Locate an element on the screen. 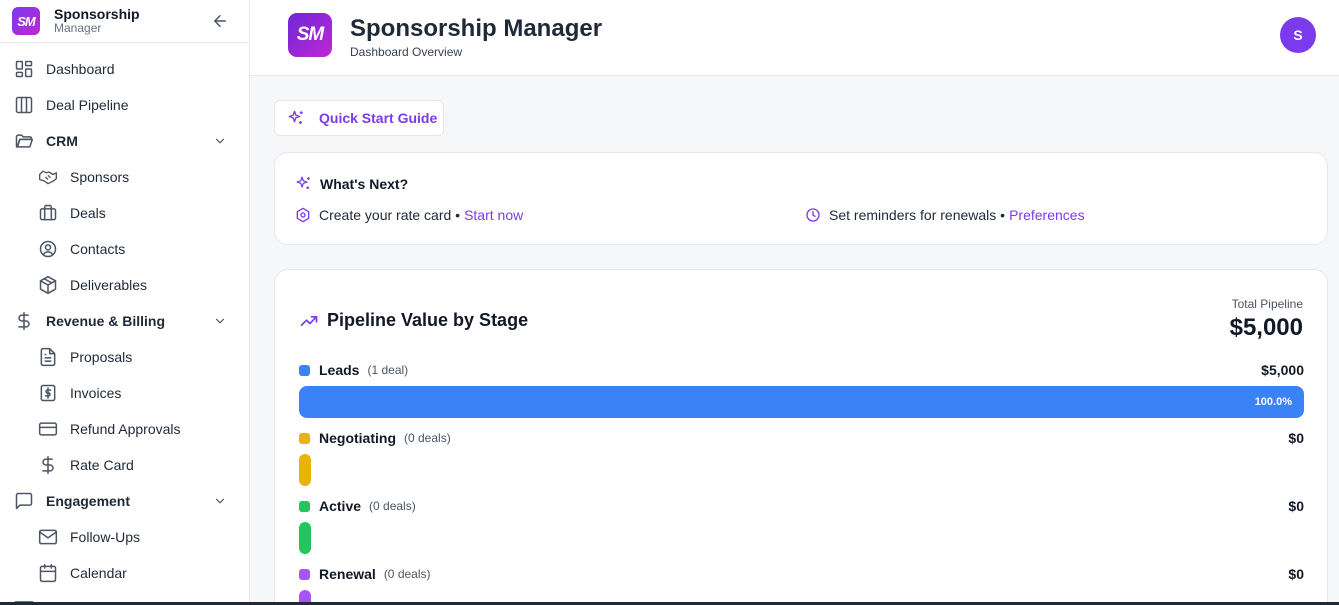 Image resolution: width=1339 pixels, height=605 pixels. sidebar-item-label: Engagement is located at coordinates (88, 501).